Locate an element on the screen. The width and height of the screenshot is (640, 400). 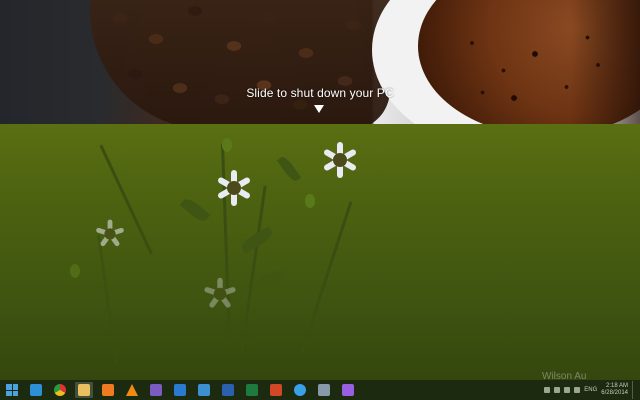
windows-logo-icon is located at coordinates (12, 390).